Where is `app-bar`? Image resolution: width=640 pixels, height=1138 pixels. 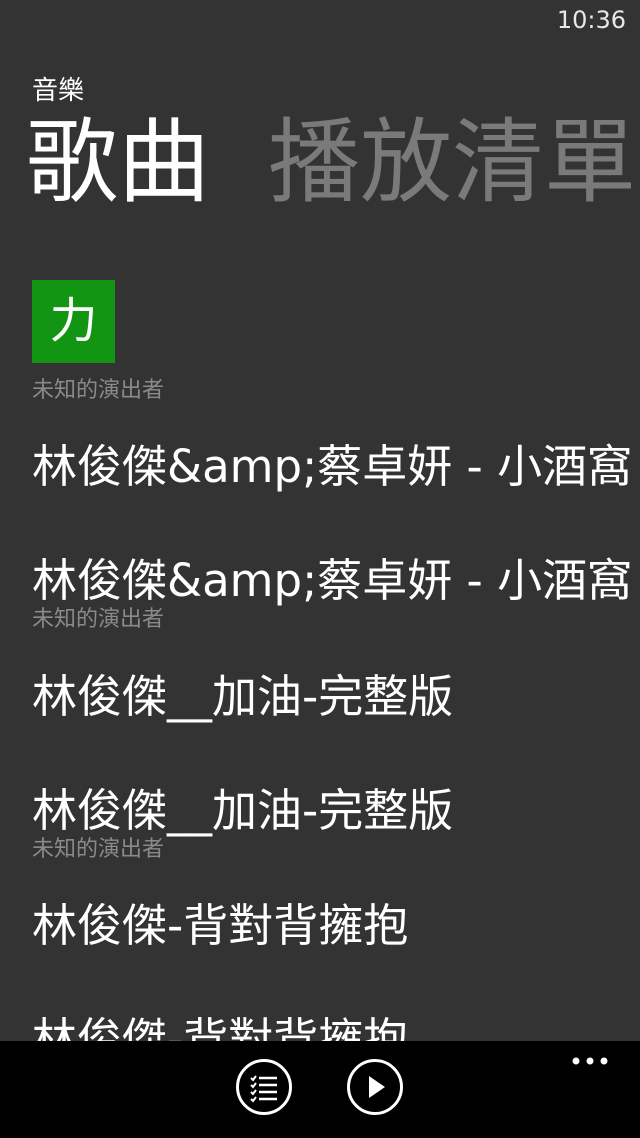
app-bar is located at coordinates (320, 1089).